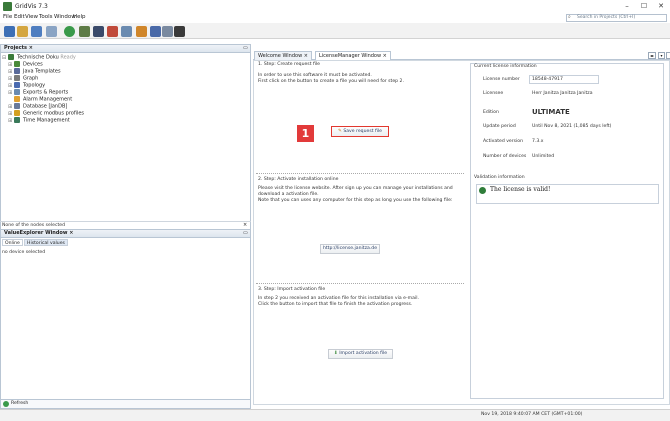 This screenshot has width=670, height=421. What do you see at coordinates (245, 225) in the screenshot?
I see `status-close-icon: ×` at bounding box center [245, 225].